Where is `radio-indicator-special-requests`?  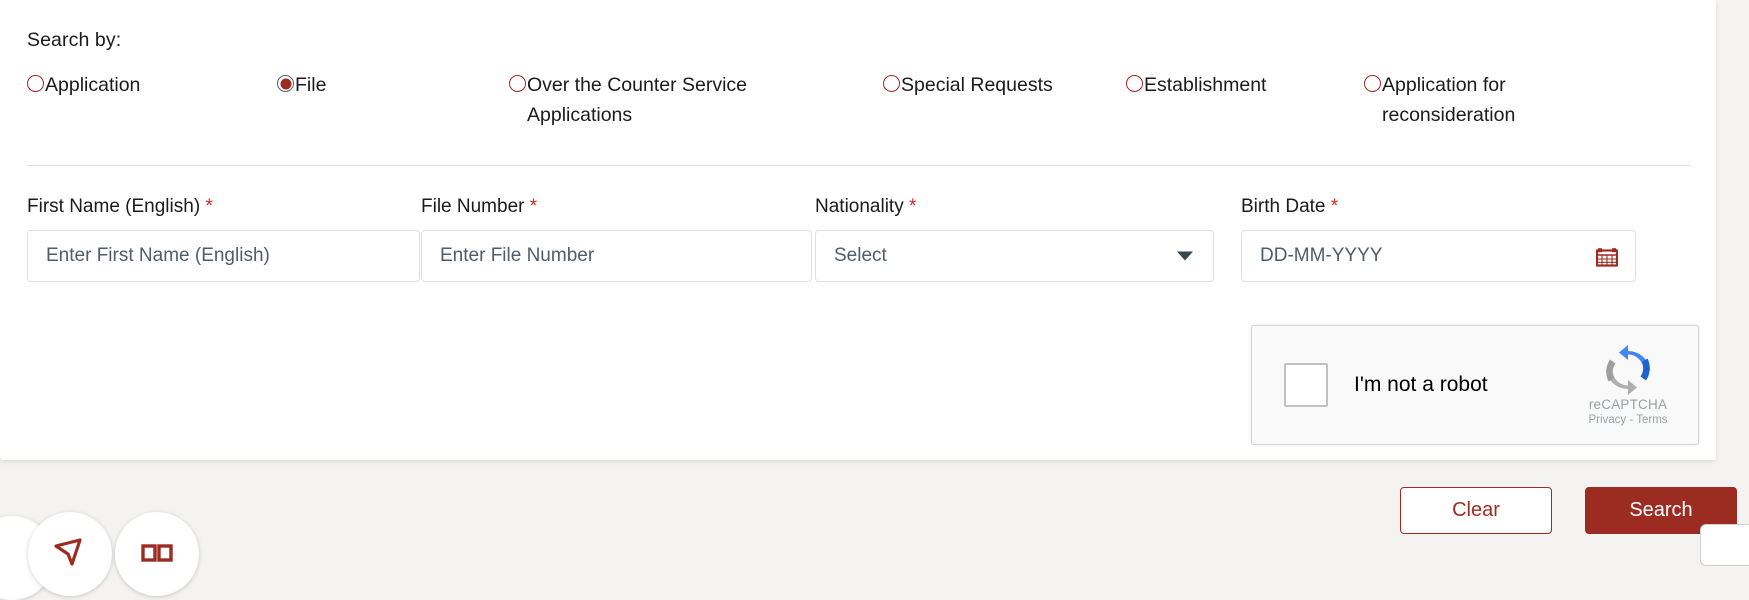
radio-indicator-special-requests is located at coordinates (891, 83).